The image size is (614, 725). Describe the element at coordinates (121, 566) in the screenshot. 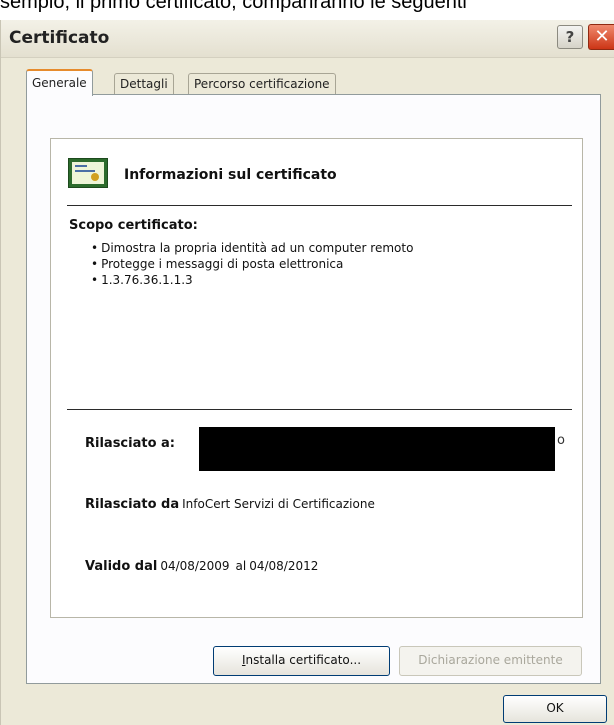

I see `valid-from-label: Valido dal` at that location.